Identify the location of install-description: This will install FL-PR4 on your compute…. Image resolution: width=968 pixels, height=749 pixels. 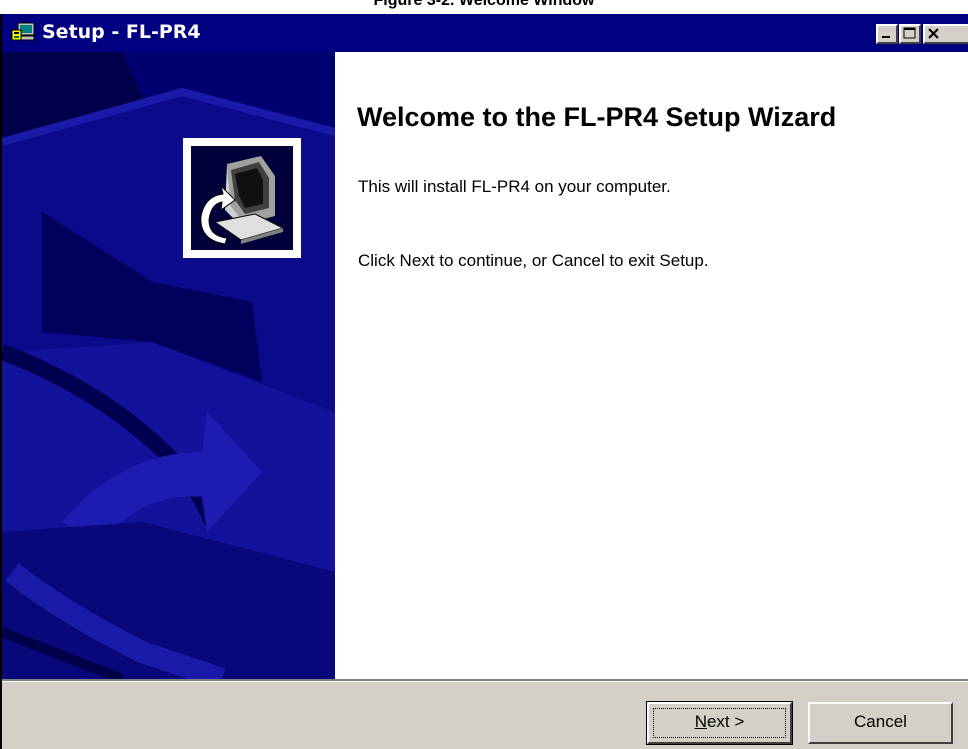
(514, 186).